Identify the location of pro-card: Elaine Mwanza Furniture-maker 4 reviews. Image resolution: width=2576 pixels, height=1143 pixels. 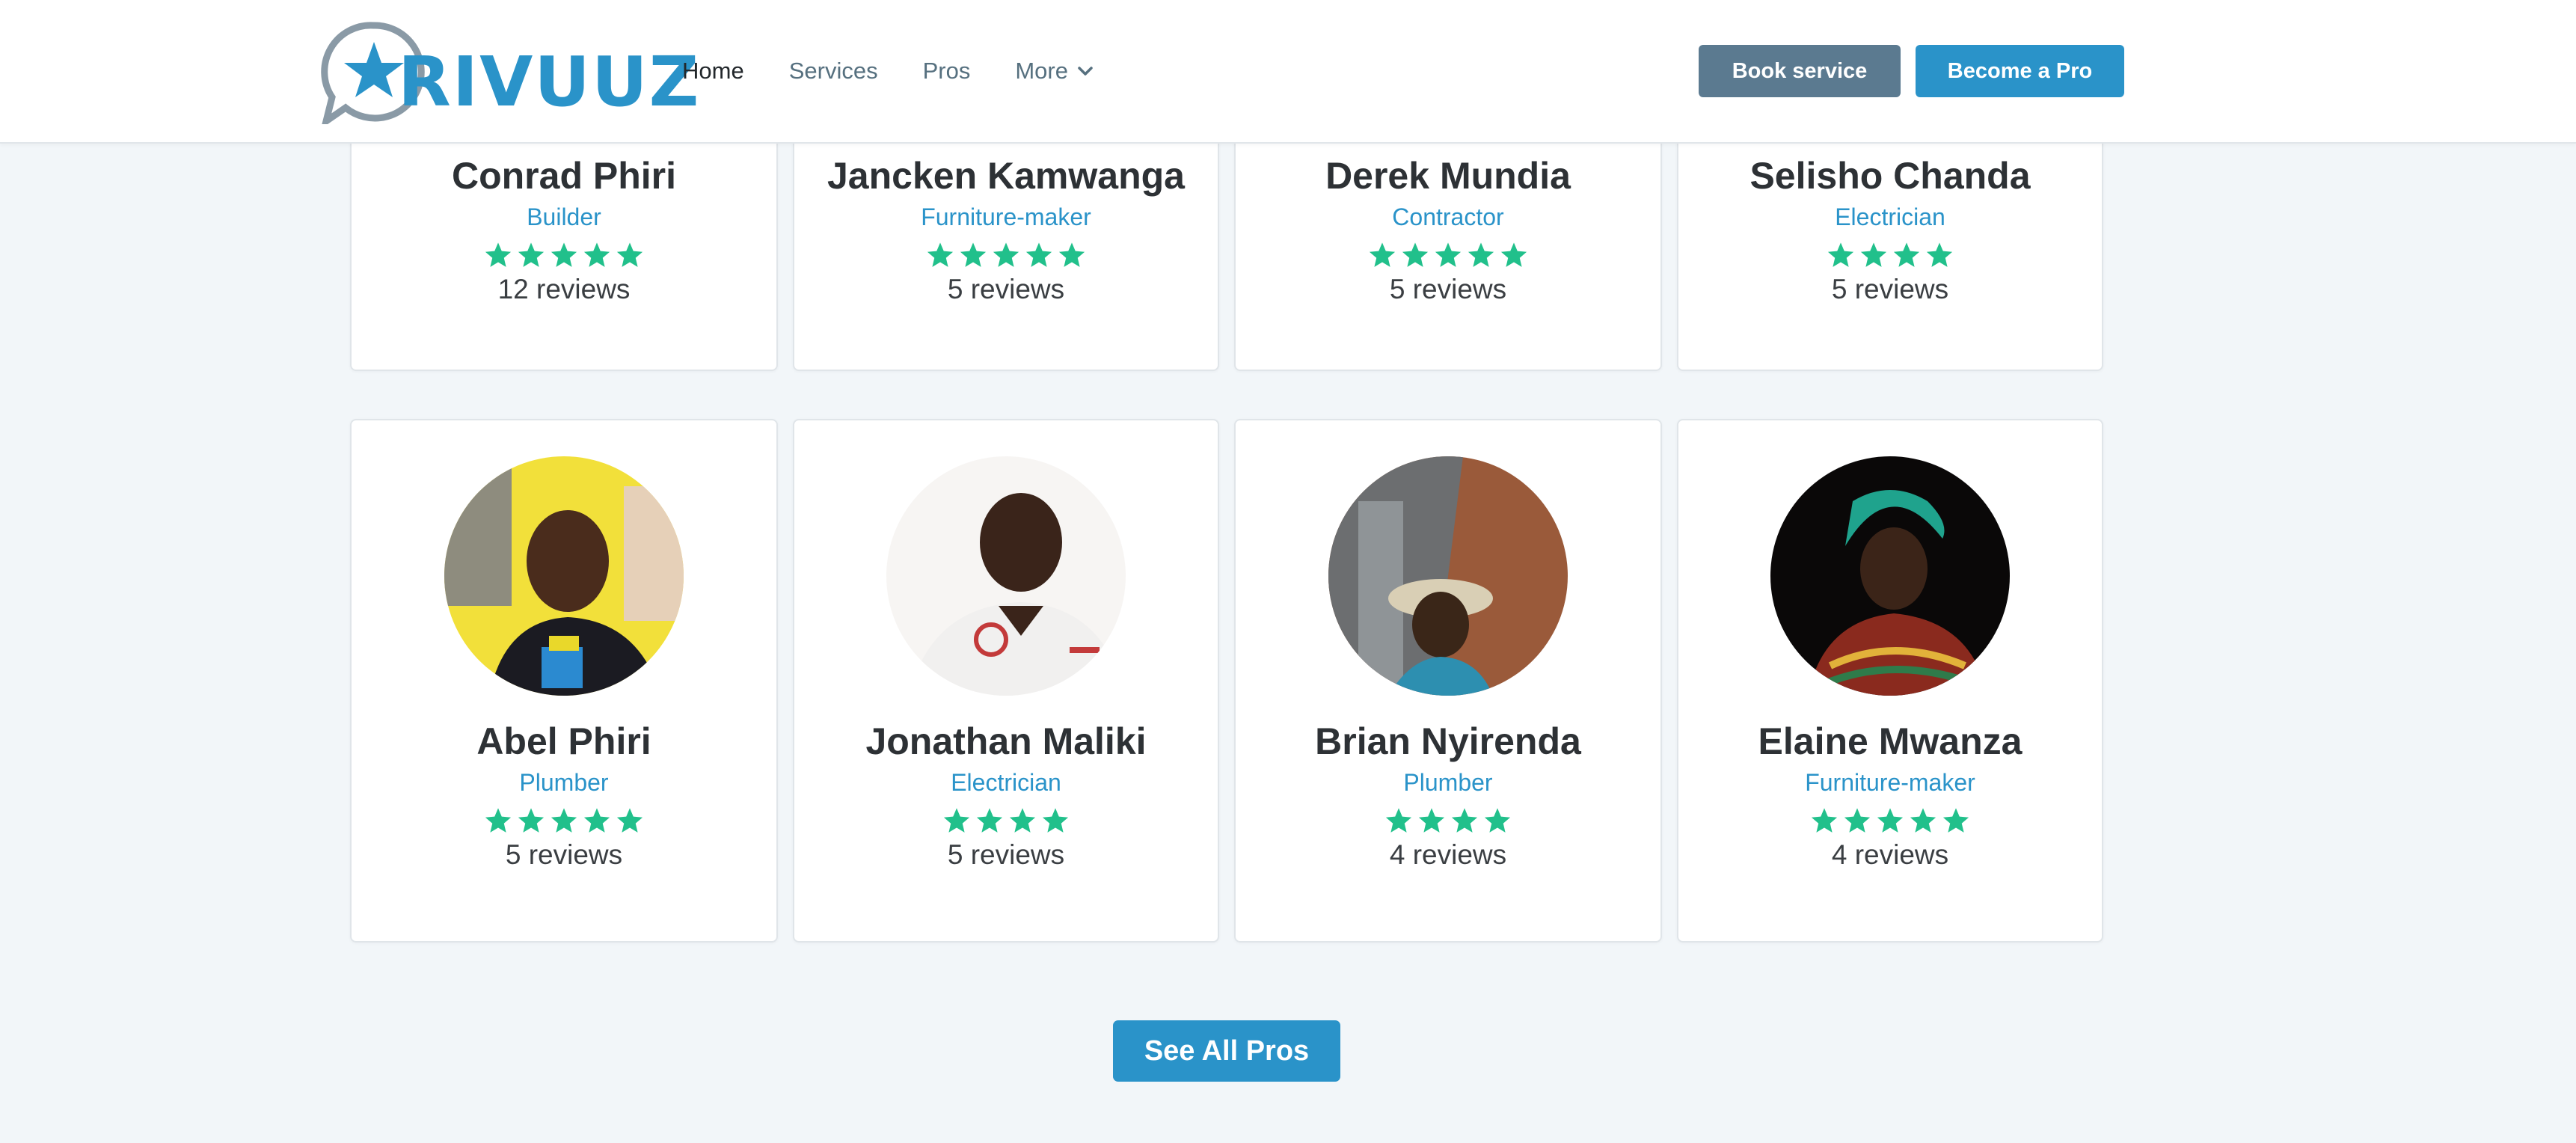
(1890, 681).